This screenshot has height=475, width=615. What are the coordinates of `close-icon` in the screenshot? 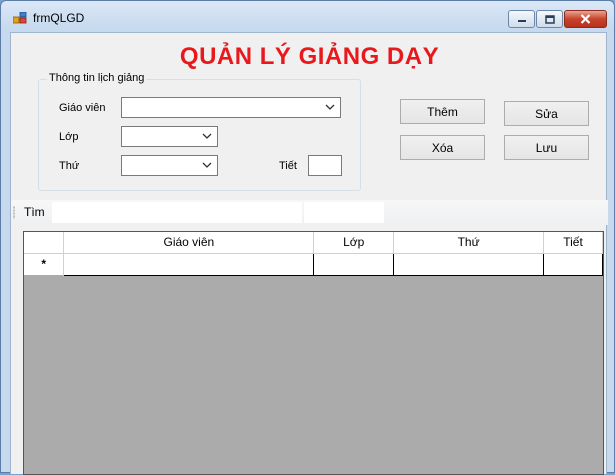 It's located at (585, 19).